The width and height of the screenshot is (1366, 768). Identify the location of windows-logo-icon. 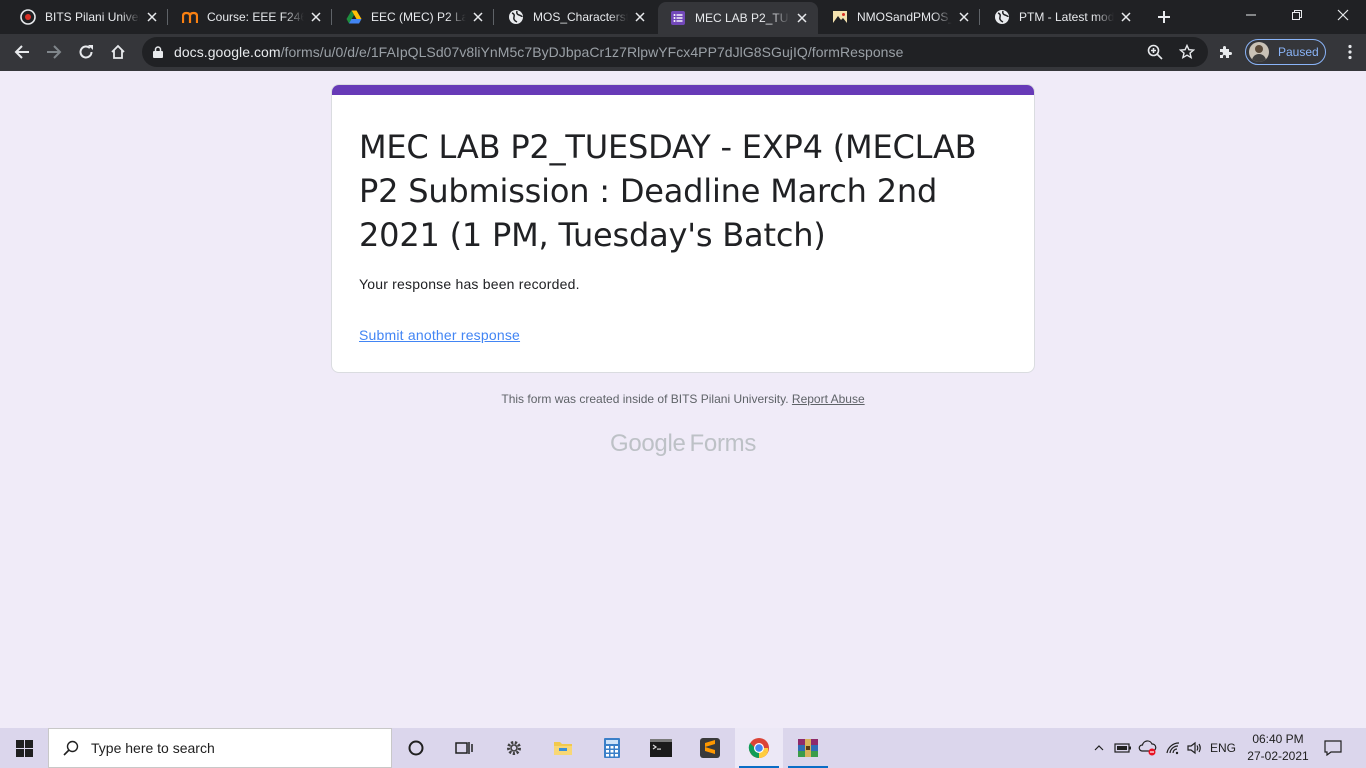
(24, 748).